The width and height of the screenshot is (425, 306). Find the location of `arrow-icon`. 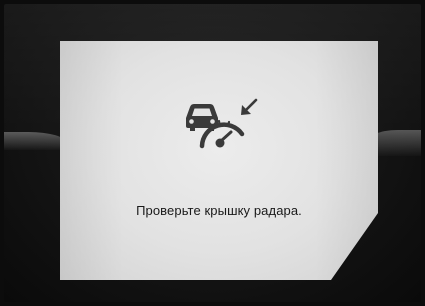

arrow-icon is located at coordinates (249, 106).